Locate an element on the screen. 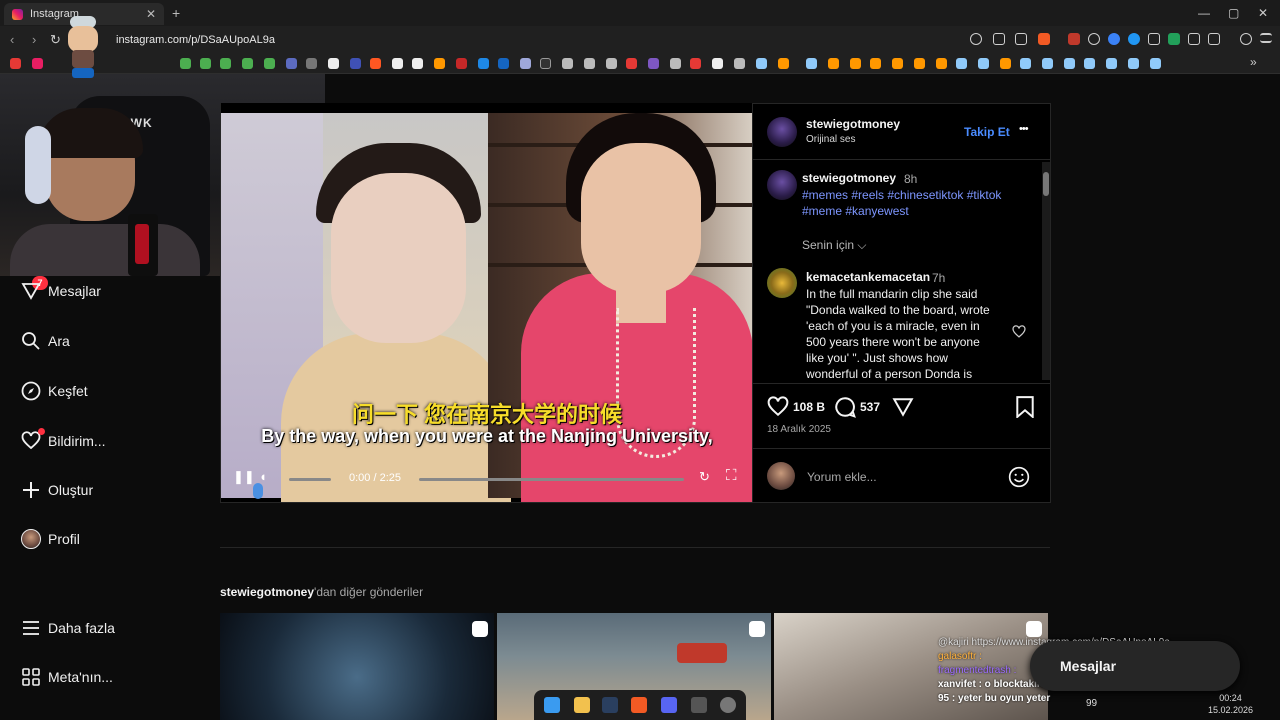 This screenshot has height=720, width=1280. hashtags-line: #meme #kanyewest is located at coordinates (901, 211).